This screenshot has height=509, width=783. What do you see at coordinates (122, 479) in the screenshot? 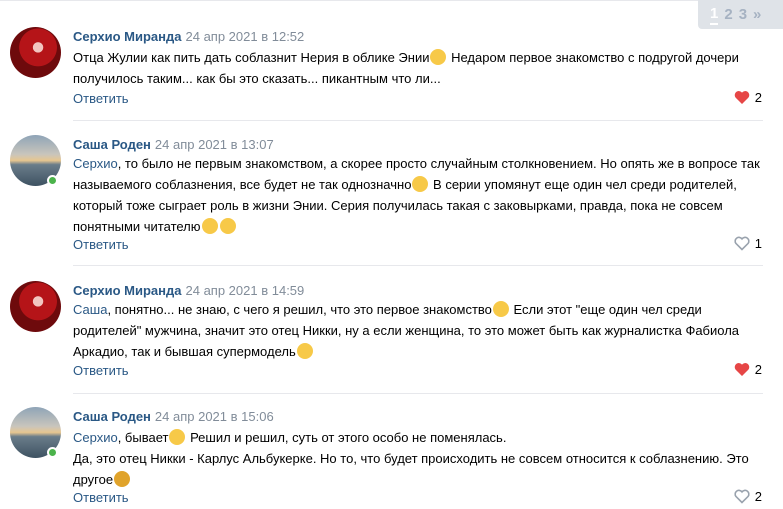
I see `cowboy-emoji` at bounding box center [122, 479].